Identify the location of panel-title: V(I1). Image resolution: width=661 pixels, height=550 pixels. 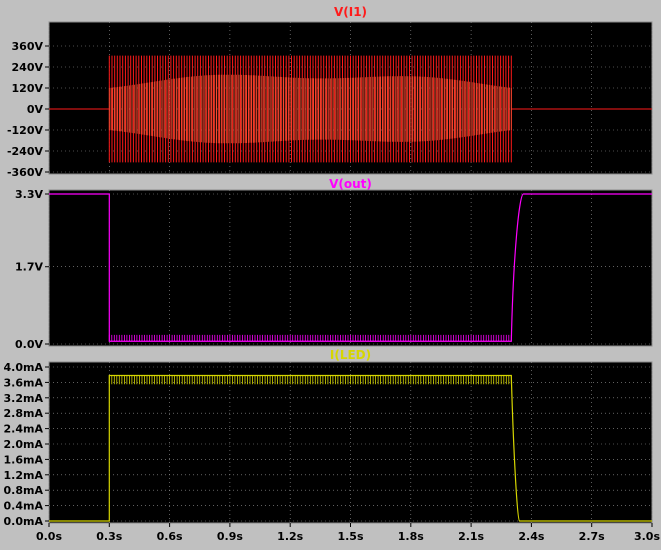
(350, 12).